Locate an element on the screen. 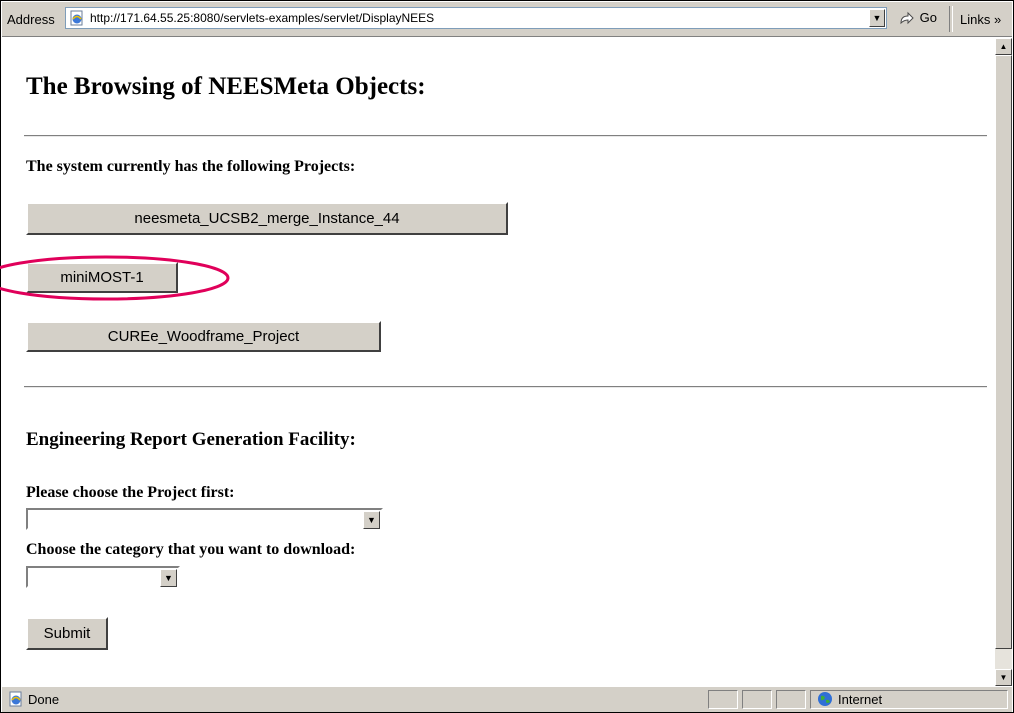 The height and width of the screenshot is (713, 1014). category-select: ▼ is located at coordinates (103, 577).